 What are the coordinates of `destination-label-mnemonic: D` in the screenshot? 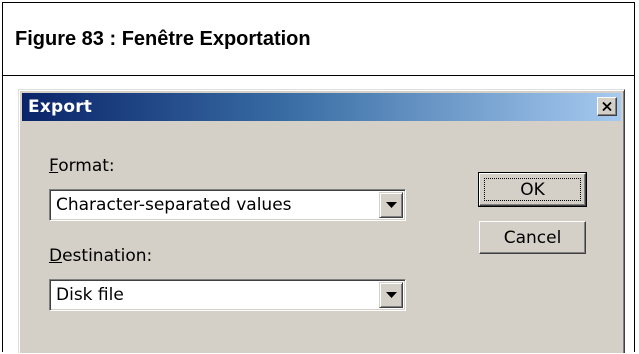 It's located at (56, 256).